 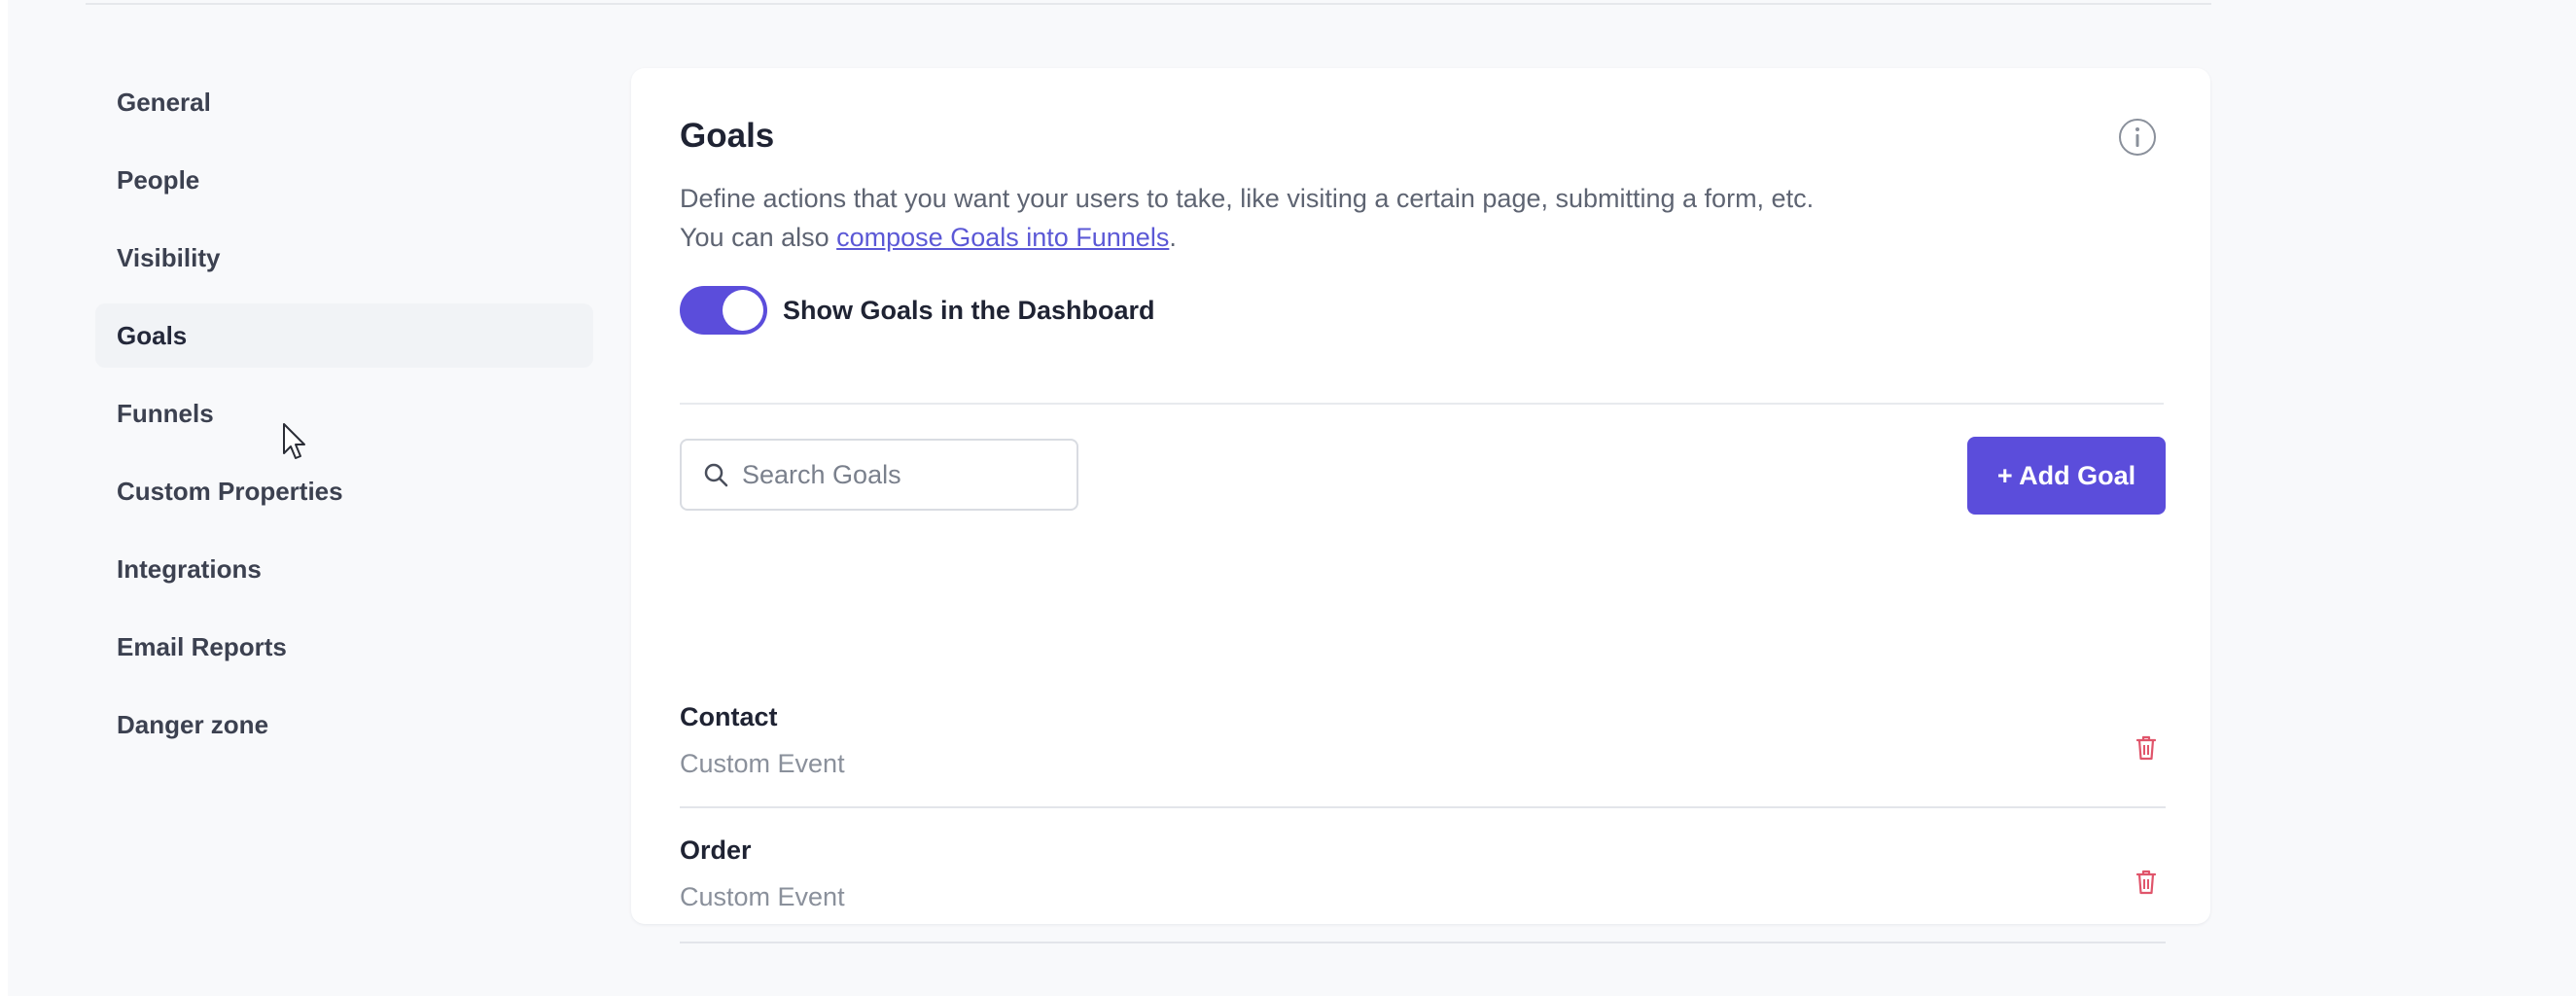 What do you see at coordinates (716, 850) in the screenshot?
I see `goal-name: Order` at bounding box center [716, 850].